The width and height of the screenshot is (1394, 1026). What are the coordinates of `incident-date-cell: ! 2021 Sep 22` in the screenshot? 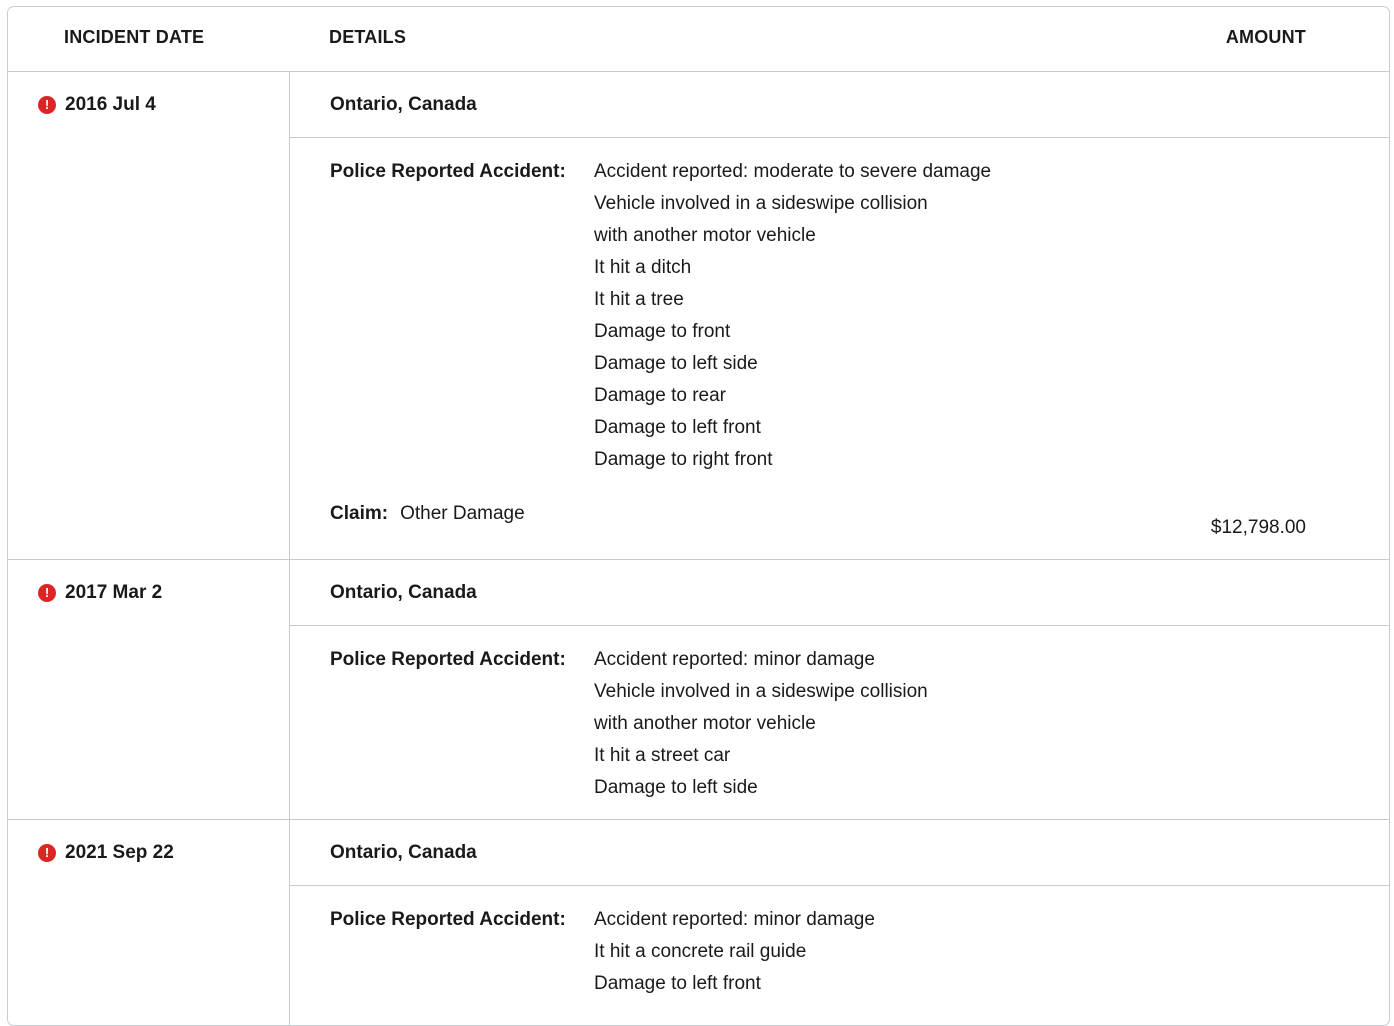 It's located at (149, 922).